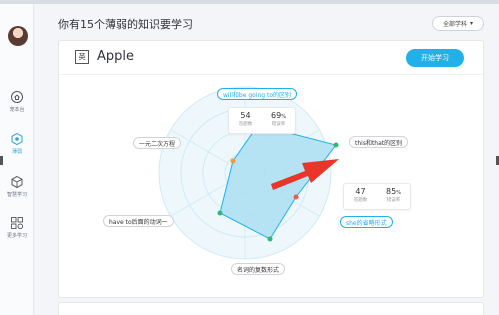 The width and height of the screenshot is (499, 315). I want to click on stat-answer-count: 54 答题数, so click(245, 120).